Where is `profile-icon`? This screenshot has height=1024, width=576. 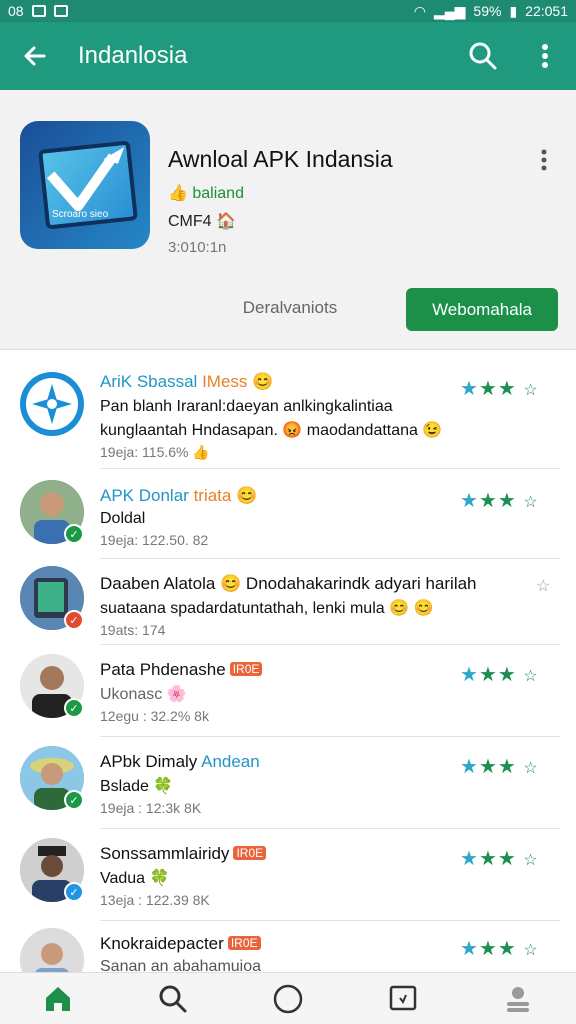
profile-icon is located at coordinates (518, 999).